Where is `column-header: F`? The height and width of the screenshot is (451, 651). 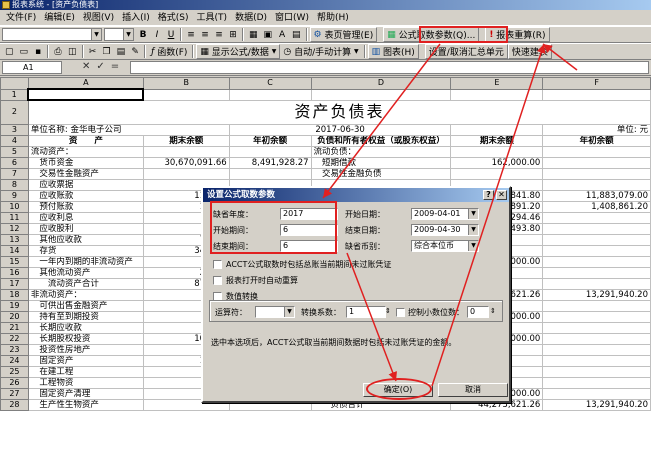 column-header: F is located at coordinates (596, 83).